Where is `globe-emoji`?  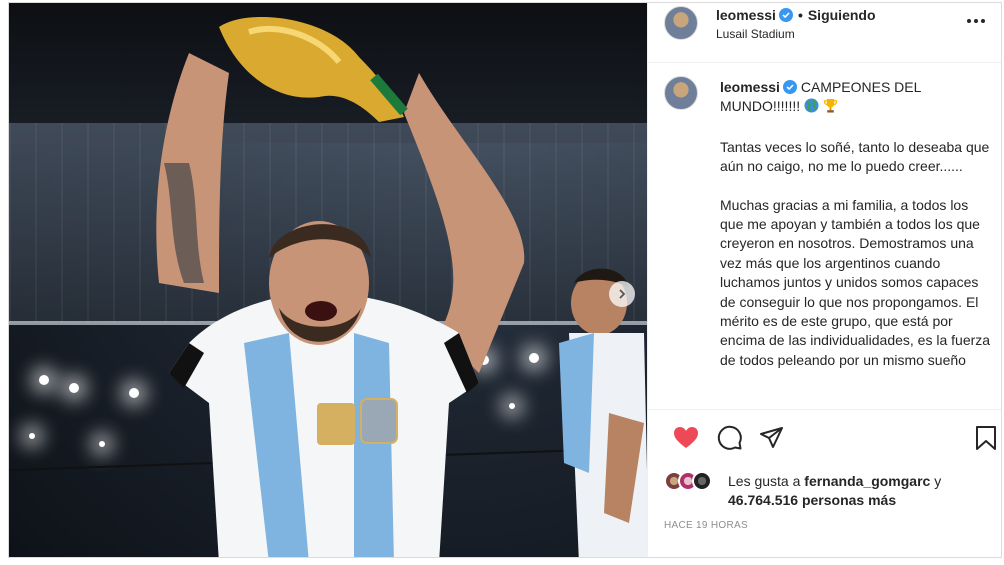
globe-emoji is located at coordinates (811, 105).